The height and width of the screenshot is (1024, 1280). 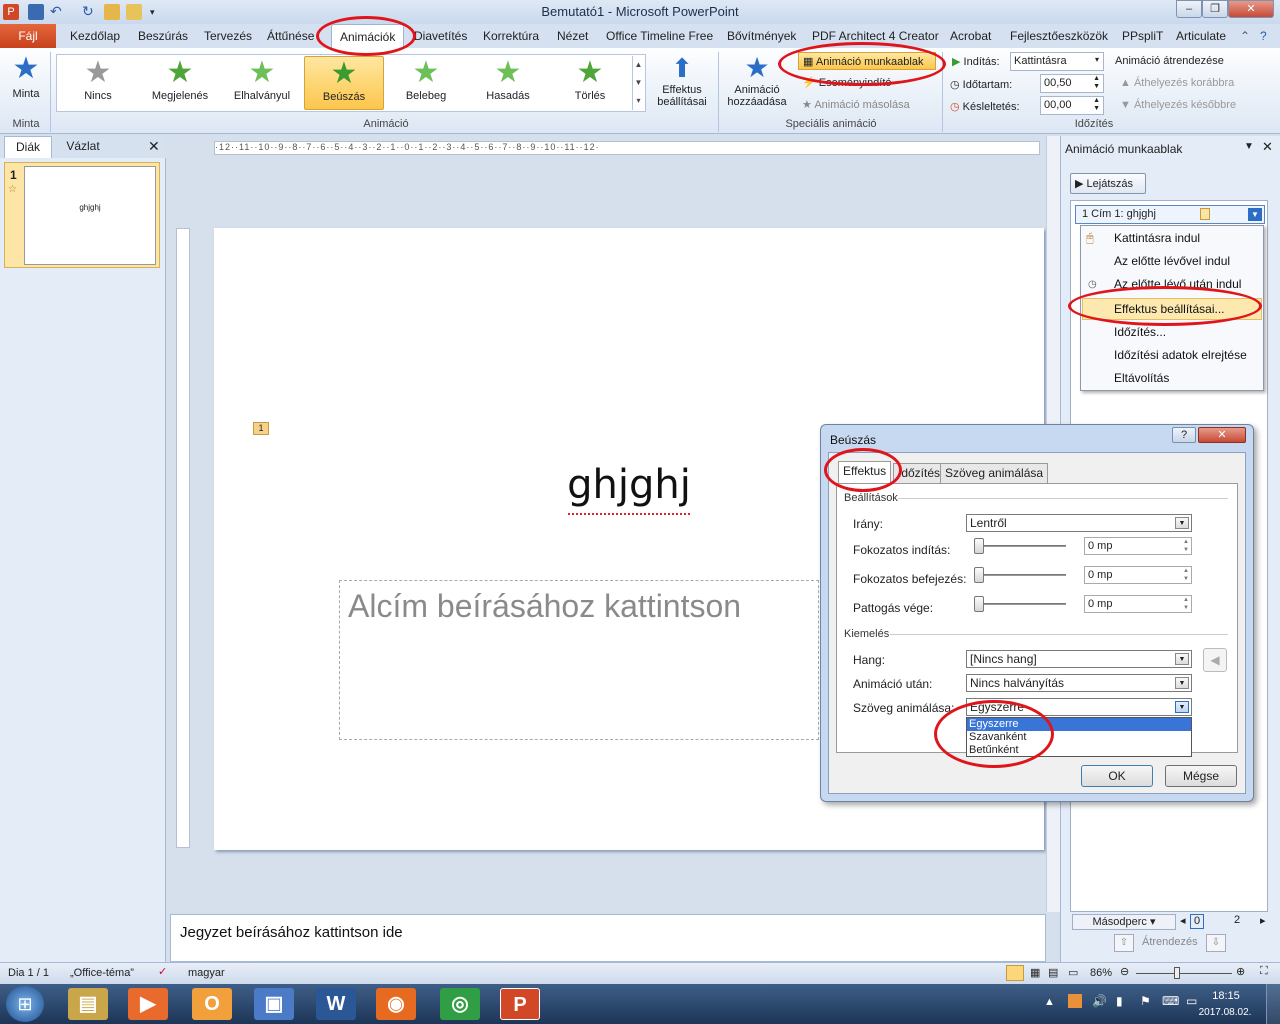 I want to click on powerpoint-task-icon: P, so click(x=520, y=1004).